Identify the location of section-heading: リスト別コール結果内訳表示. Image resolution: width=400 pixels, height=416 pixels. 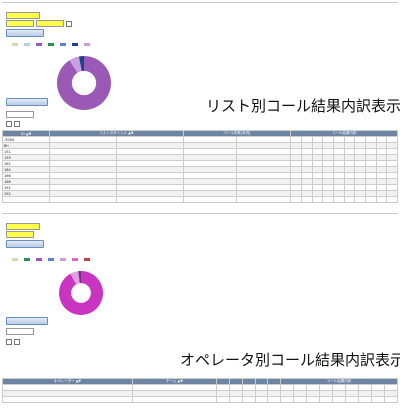
(303, 106).